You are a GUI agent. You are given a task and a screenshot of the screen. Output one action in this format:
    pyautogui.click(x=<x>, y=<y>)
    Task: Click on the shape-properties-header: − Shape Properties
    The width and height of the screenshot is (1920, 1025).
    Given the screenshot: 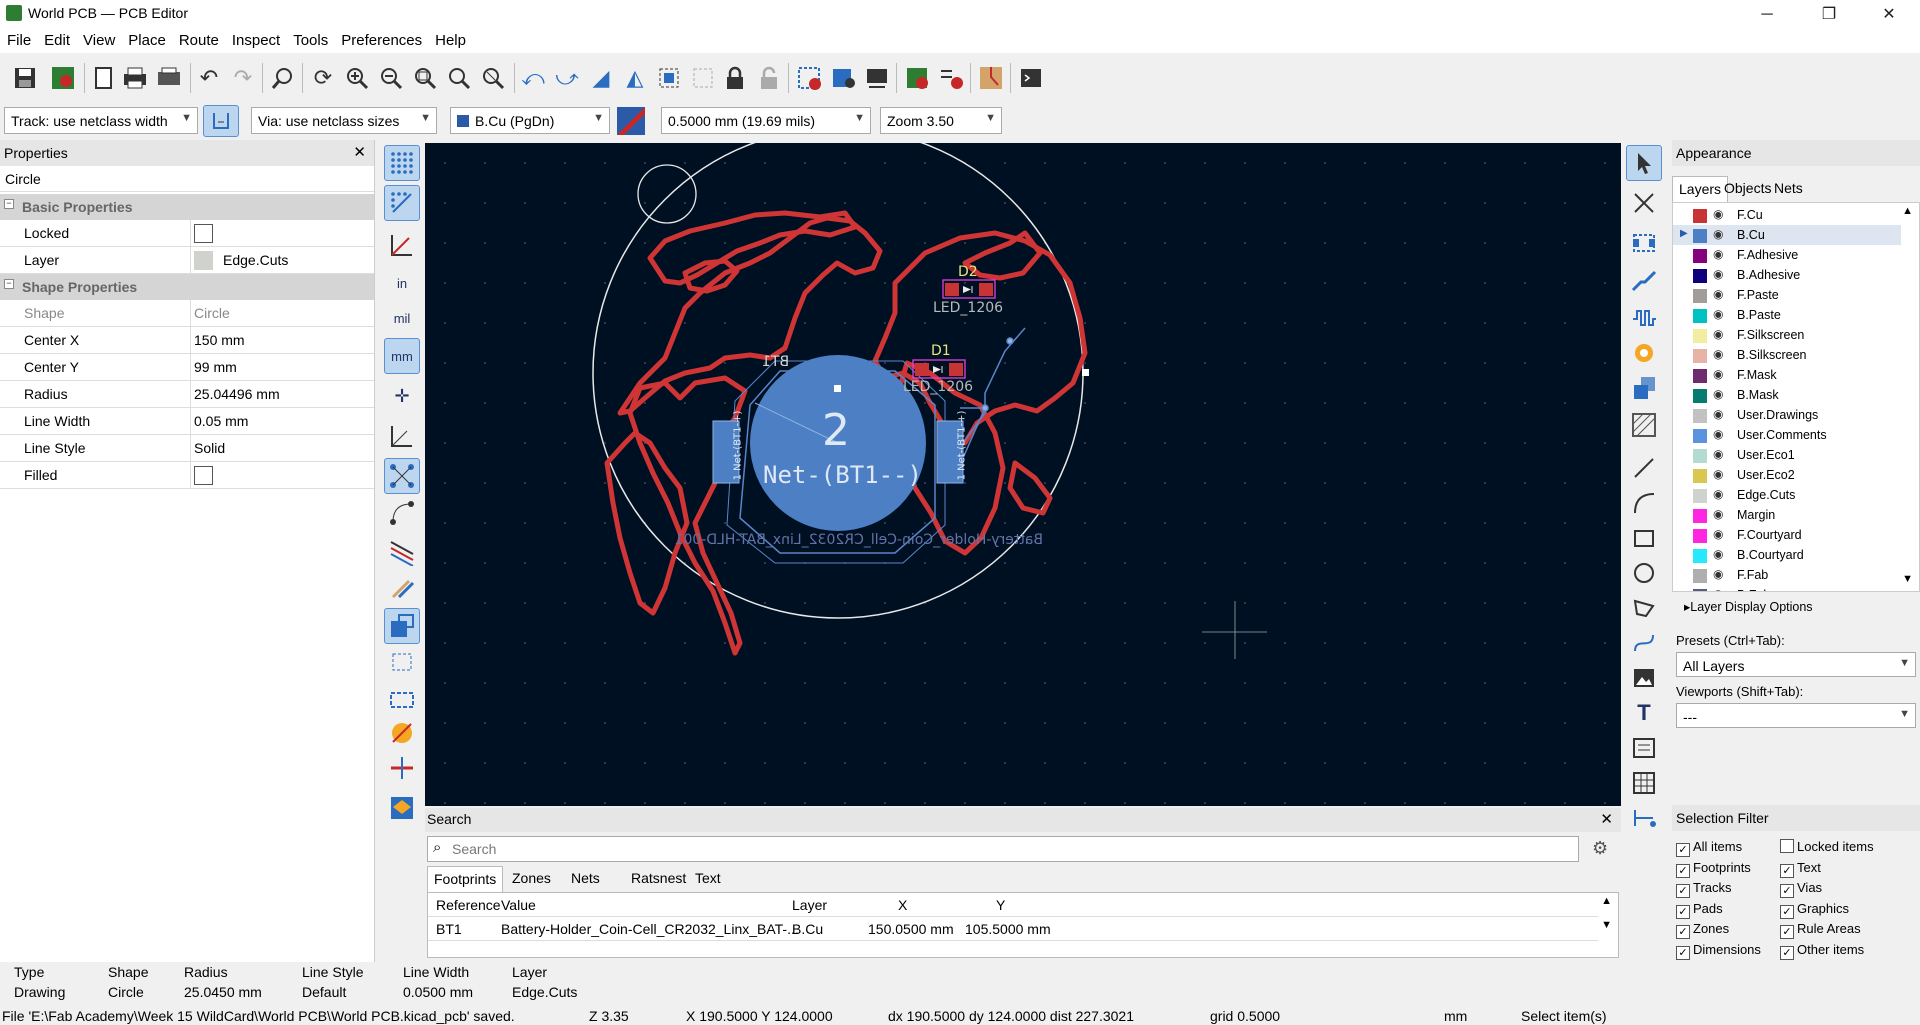 What is the action you would take?
    pyautogui.click(x=187, y=287)
    